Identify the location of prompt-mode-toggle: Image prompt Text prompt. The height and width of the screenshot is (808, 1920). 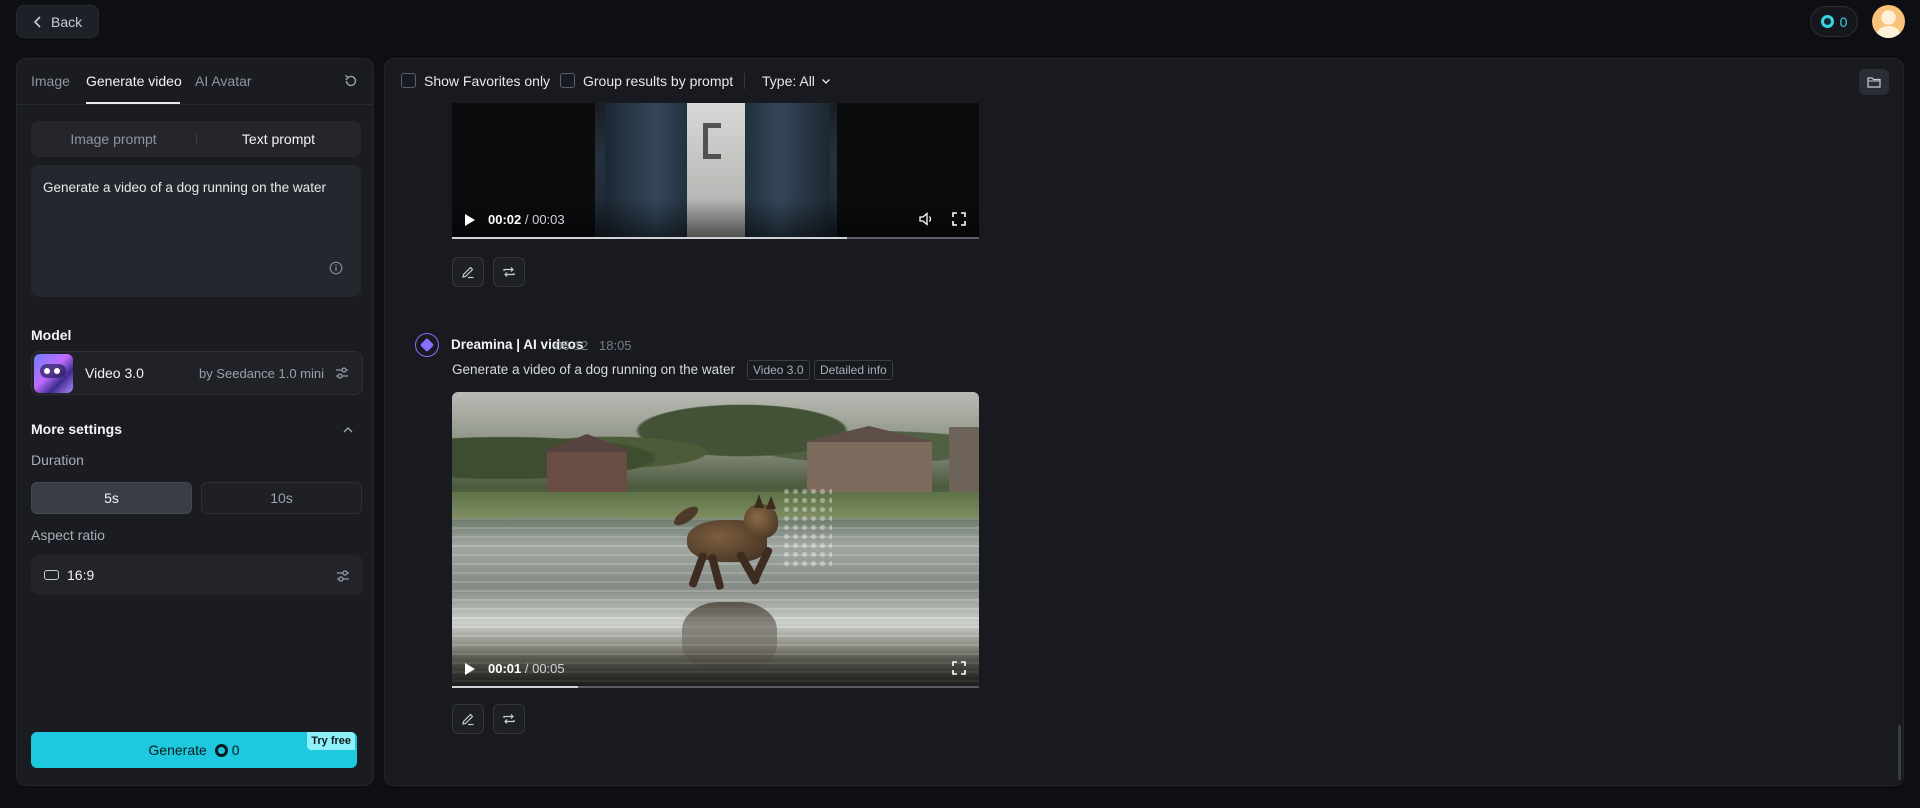
(196, 139).